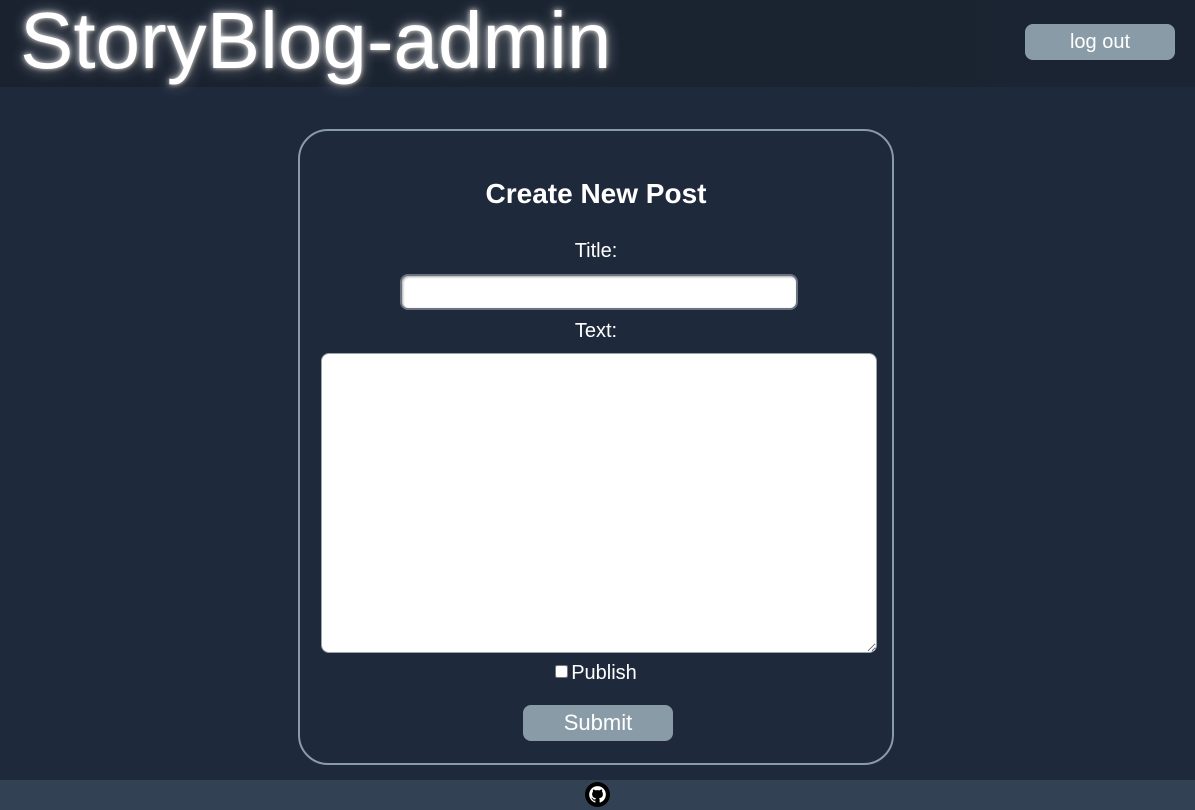  I want to click on site-brand: StoryBlog-admin, so click(316, 42).